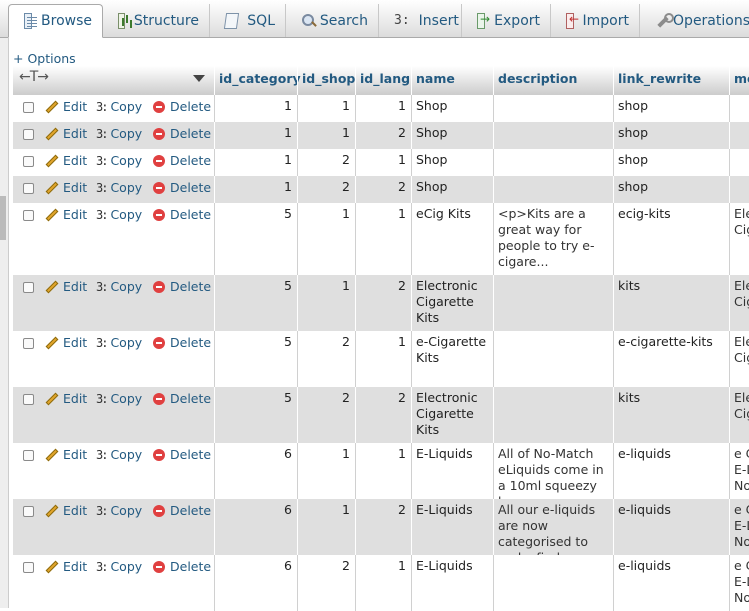 This screenshot has width=749, height=611. I want to click on cell-link-rewrite: e-liquids, so click(671, 471).